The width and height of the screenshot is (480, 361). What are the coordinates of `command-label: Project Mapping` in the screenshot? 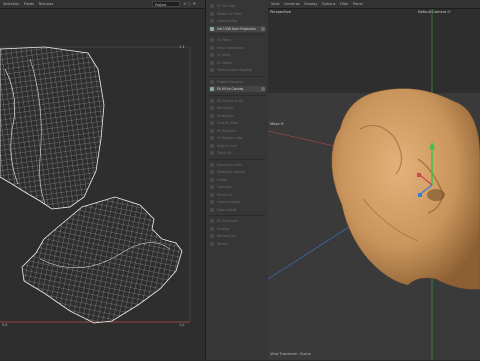 It's located at (230, 81).